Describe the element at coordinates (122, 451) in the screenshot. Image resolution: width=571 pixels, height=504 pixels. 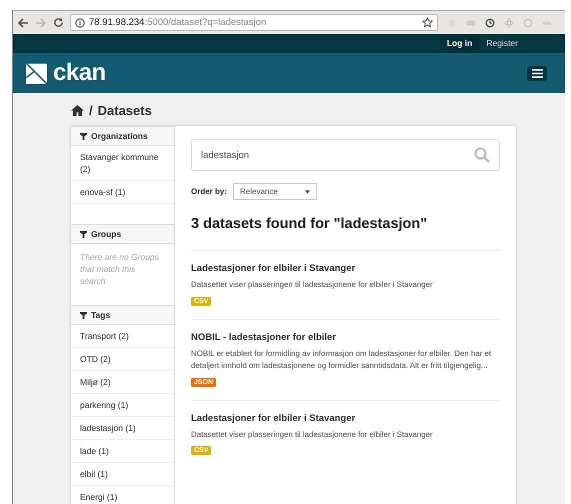
I see `facet-item: lade (1)` at that location.